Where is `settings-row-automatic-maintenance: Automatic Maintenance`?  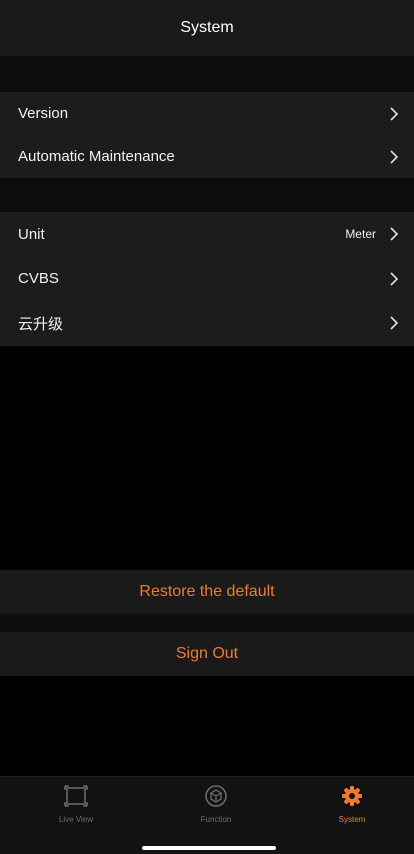 settings-row-automatic-maintenance: Automatic Maintenance is located at coordinates (207, 156).